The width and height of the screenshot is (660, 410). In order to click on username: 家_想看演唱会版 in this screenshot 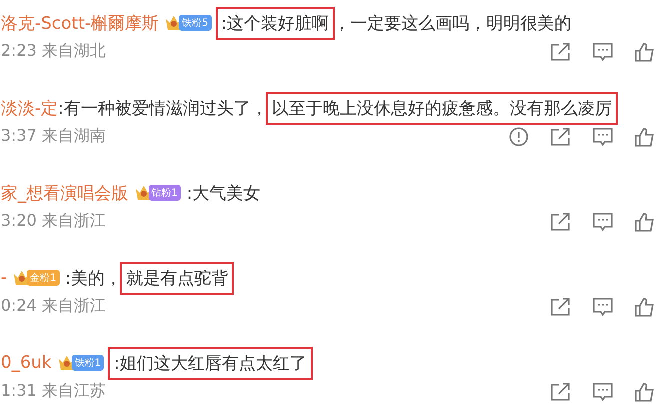, I will do `click(64, 193)`.